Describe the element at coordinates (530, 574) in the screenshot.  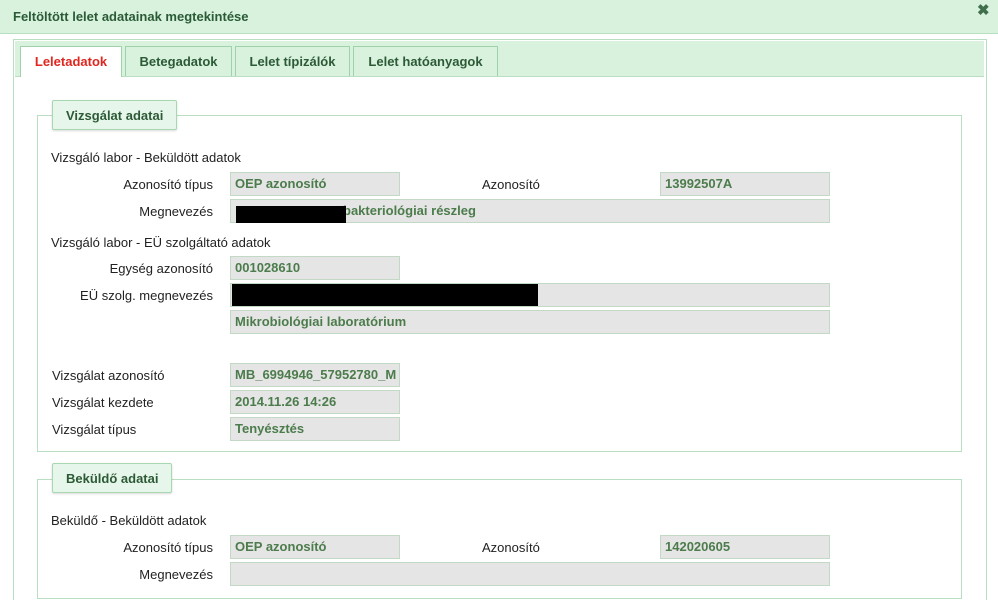
I see `bekuldo-megnevezes-field` at that location.